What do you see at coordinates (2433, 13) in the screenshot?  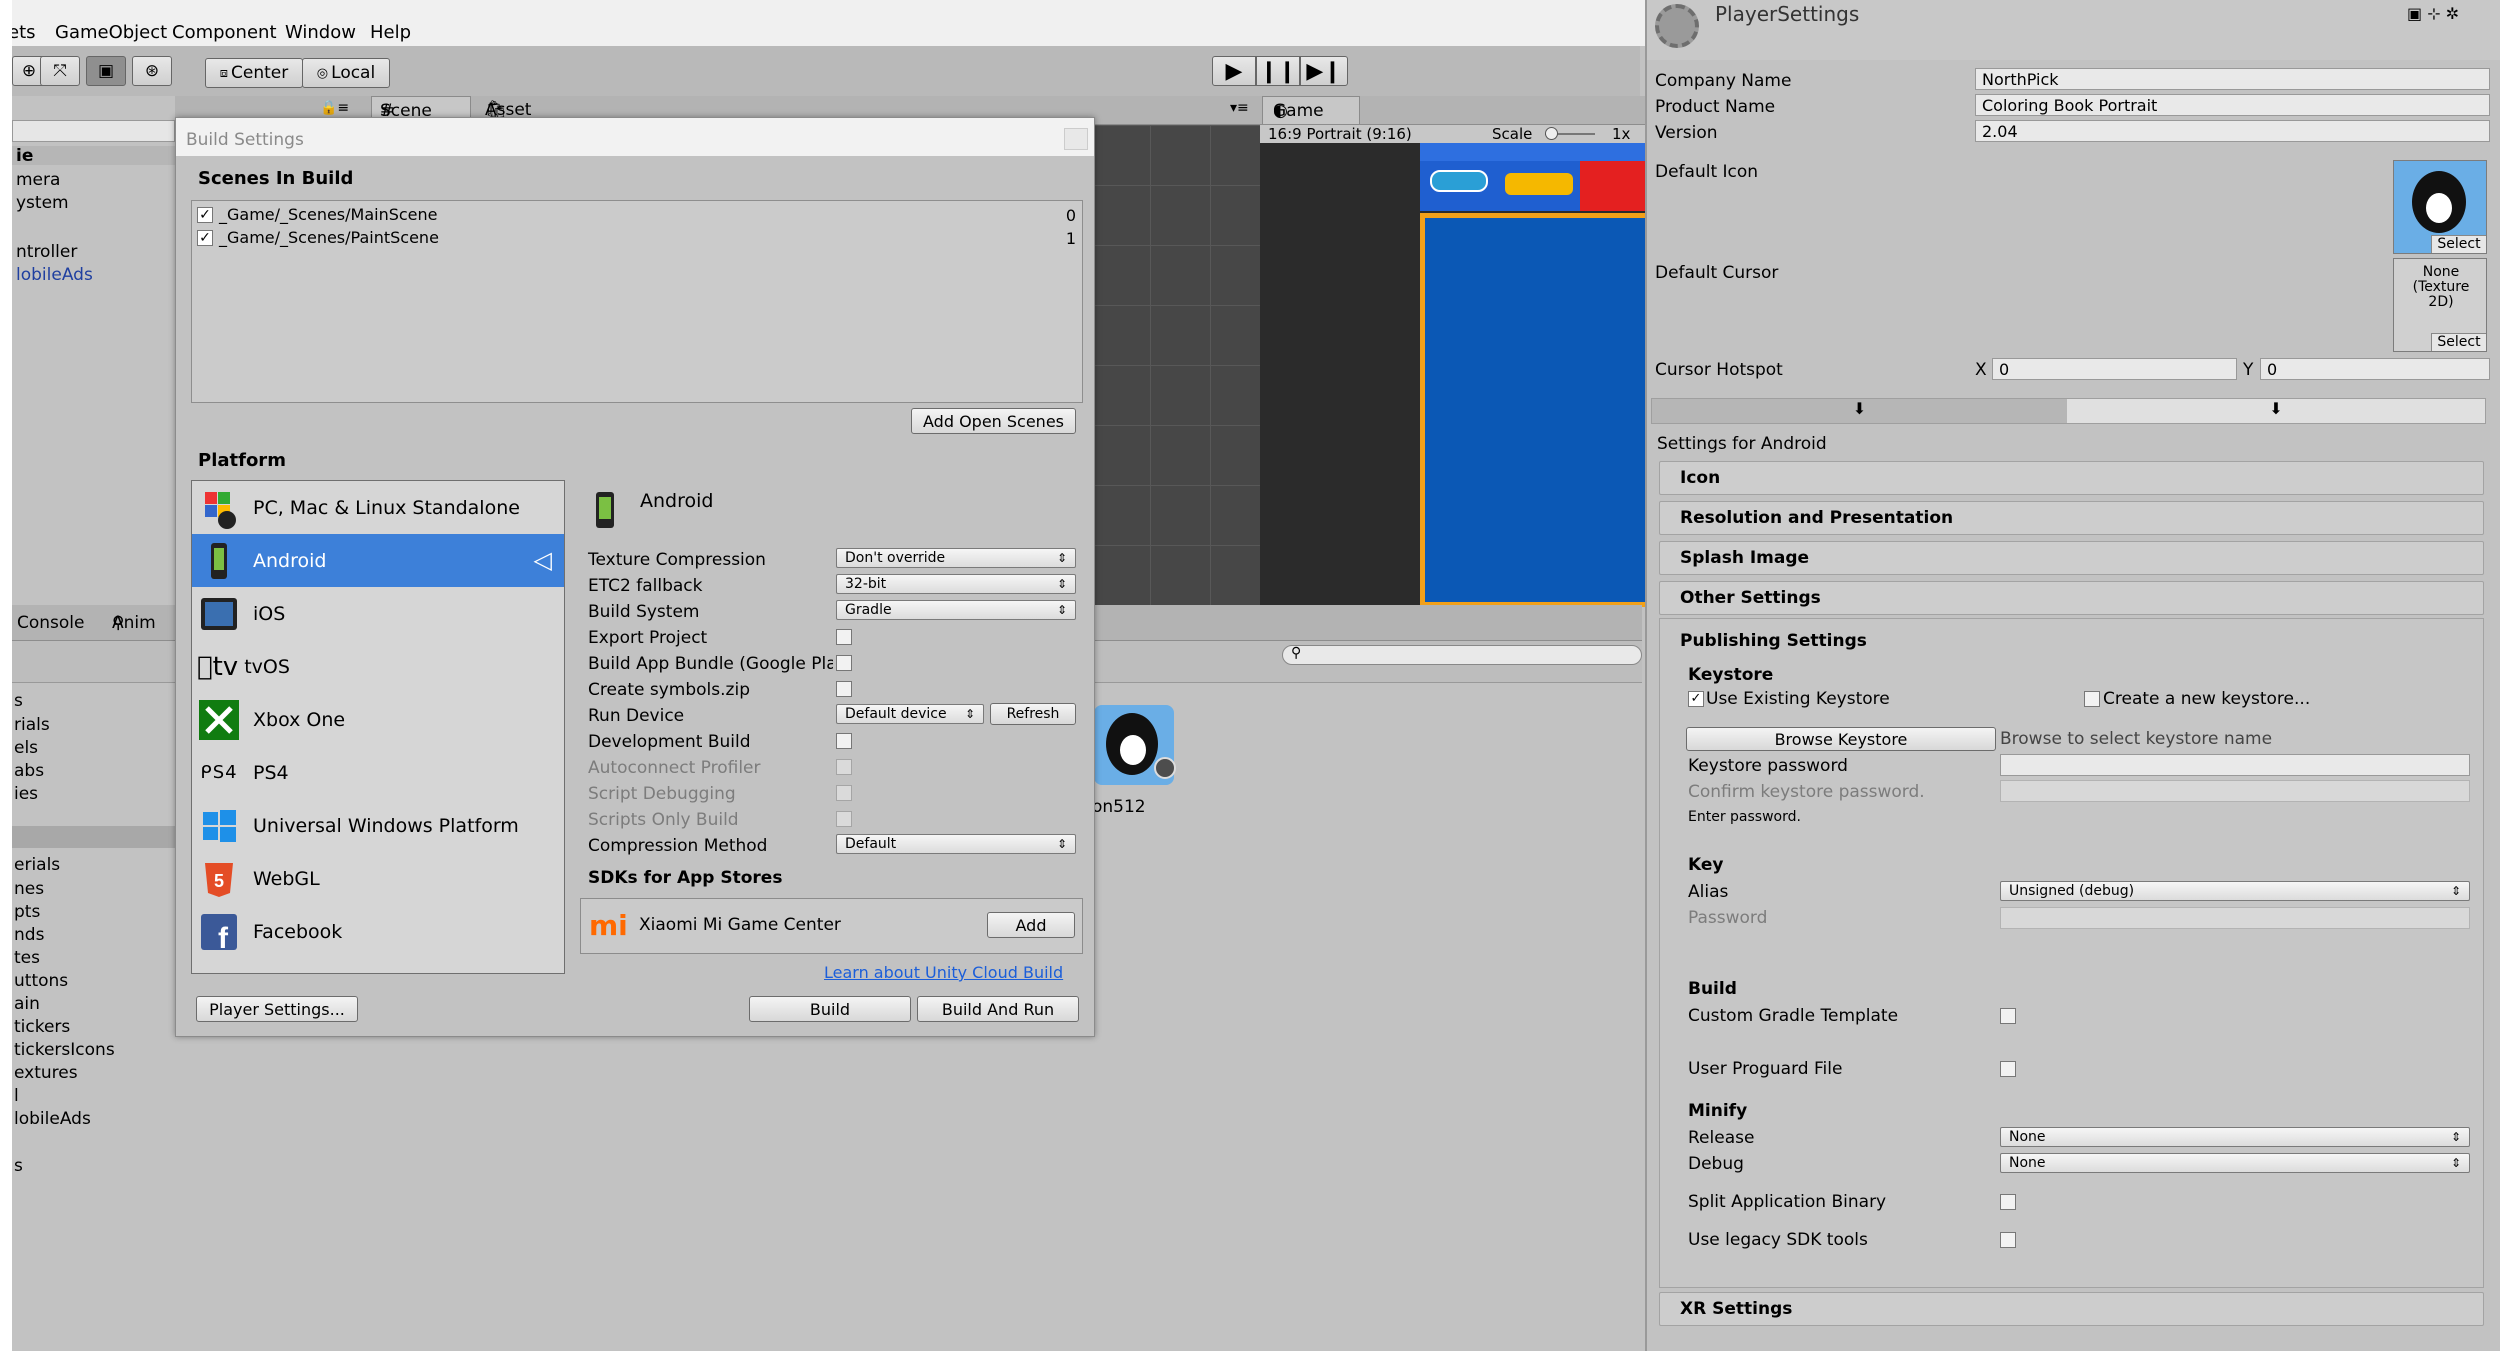 I see `inspector-header-icons: ▣ ⊹ ✲` at bounding box center [2433, 13].